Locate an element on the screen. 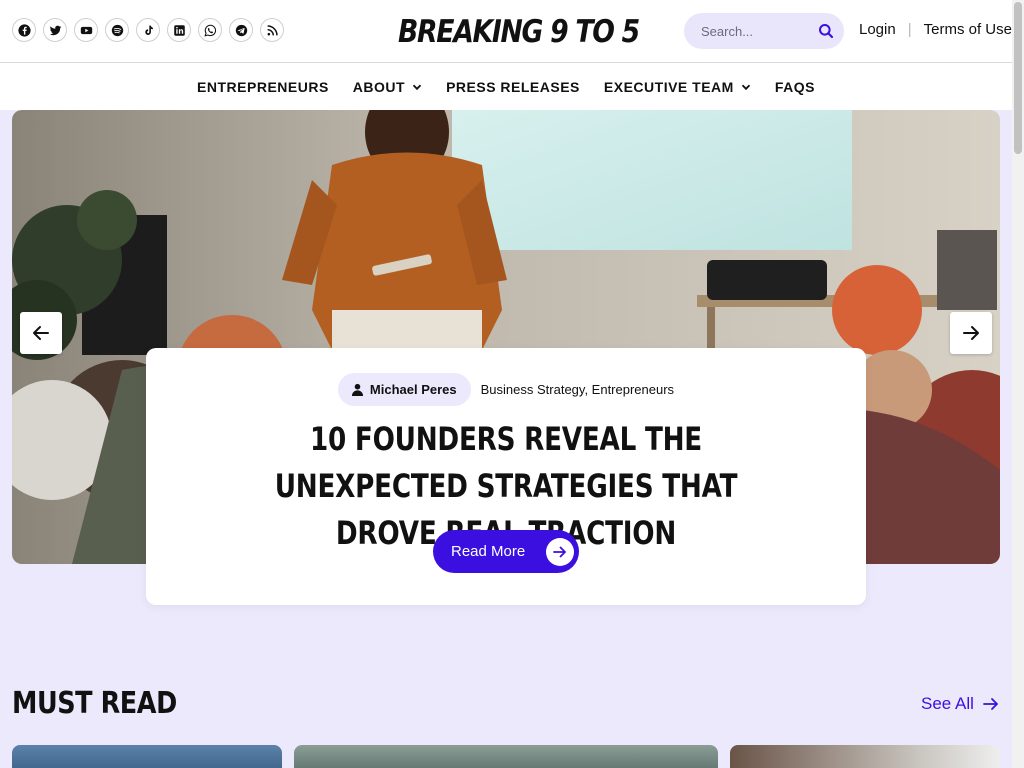  nav-item-label: PRESS RELEASES is located at coordinates (513, 87).